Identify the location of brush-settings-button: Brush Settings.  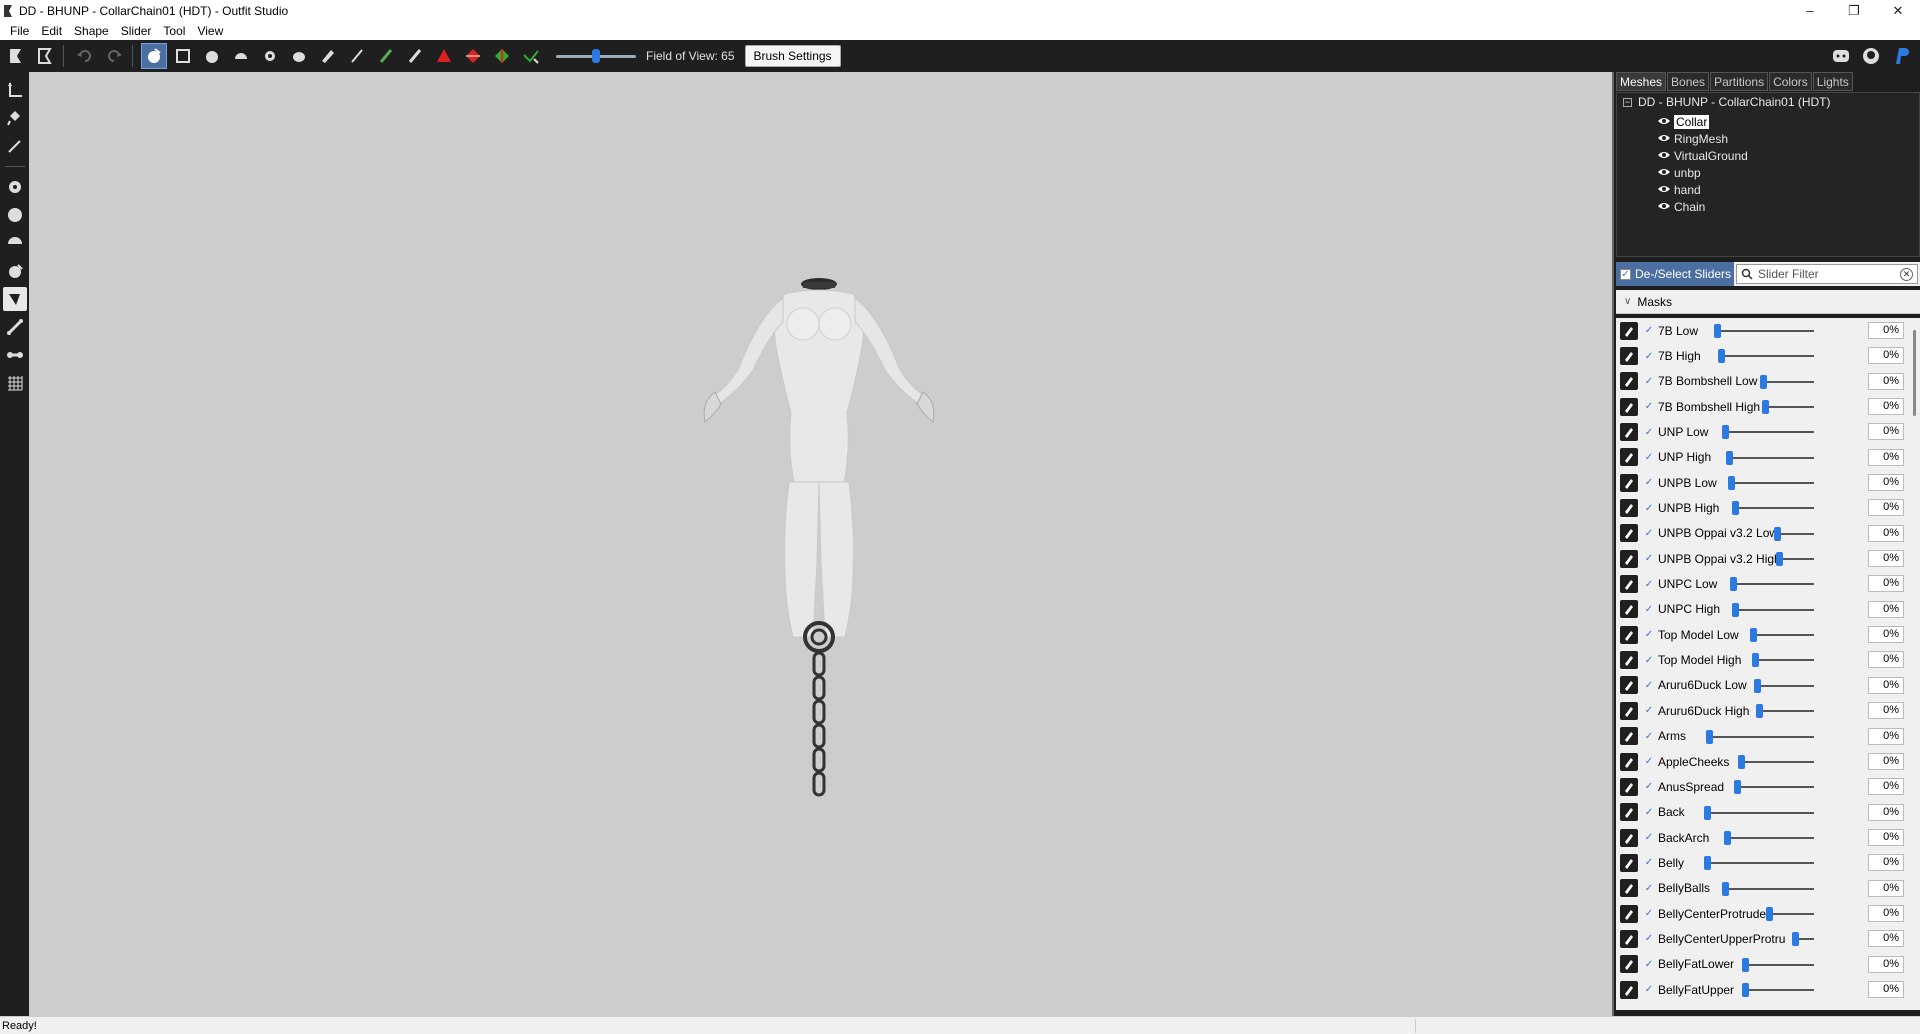
(792, 56).